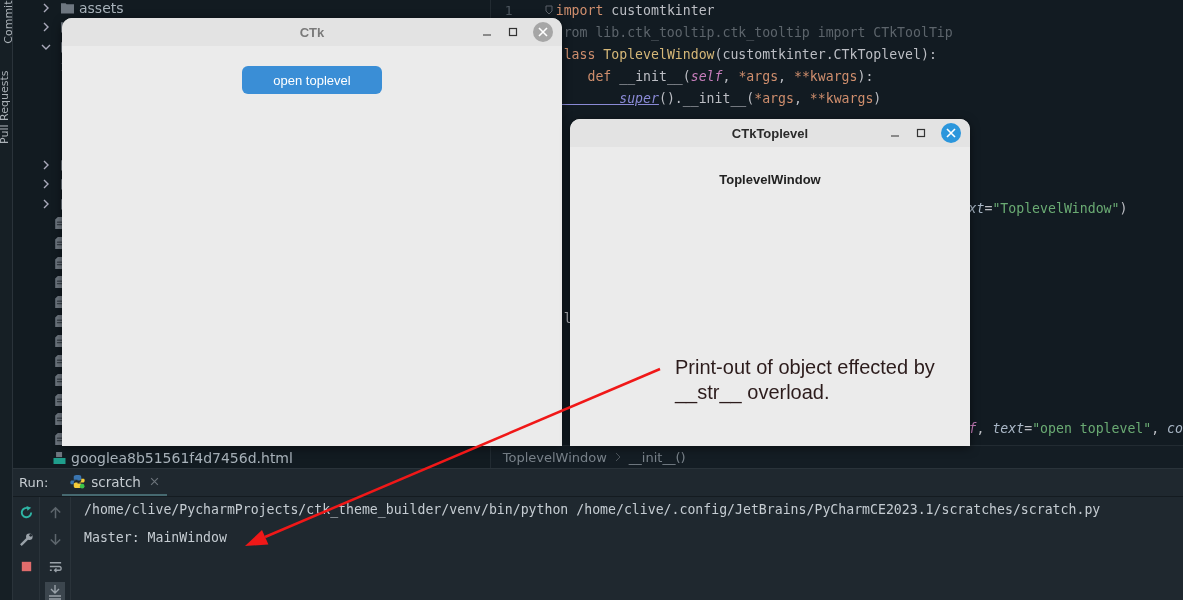  What do you see at coordinates (567, 318) in the screenshot?
I see `code-line: l` at bounding box center [567, 318].